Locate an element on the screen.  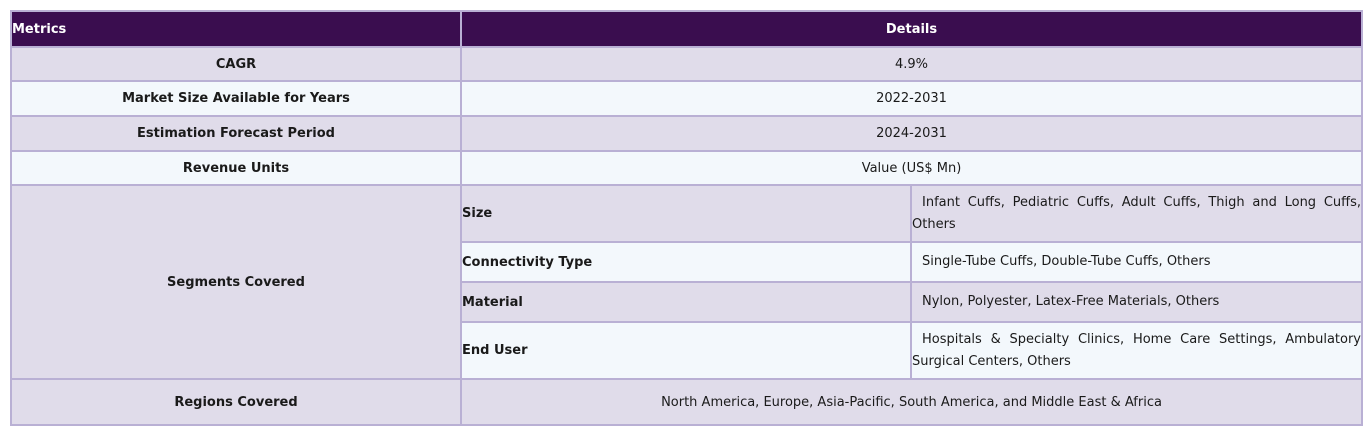
segment-label-material: Material is located at coordinates (686, 302).